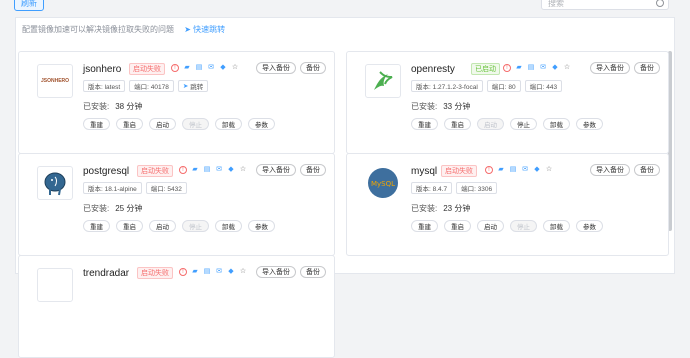 The height and width of the screenshot is (358, 690). Describe the element at coordinates (112, 188) in the screenshot. I see `version-tag: 版本: 18.1-alpine` at that location.